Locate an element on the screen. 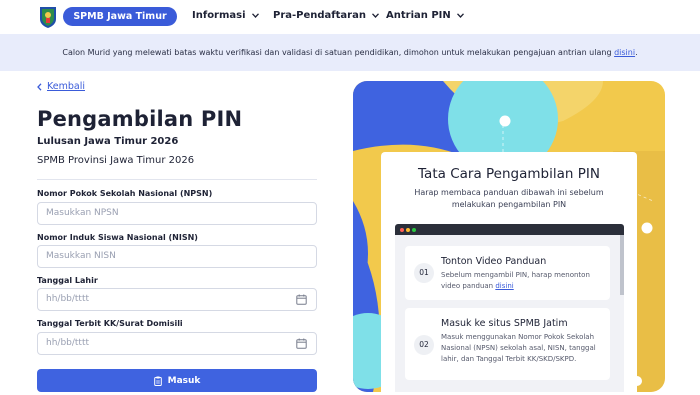 This screenshot has width=700, height=395. nav-pra-pendaftaran: Pra-Pendaftaran is located at coordinates (326, 15).